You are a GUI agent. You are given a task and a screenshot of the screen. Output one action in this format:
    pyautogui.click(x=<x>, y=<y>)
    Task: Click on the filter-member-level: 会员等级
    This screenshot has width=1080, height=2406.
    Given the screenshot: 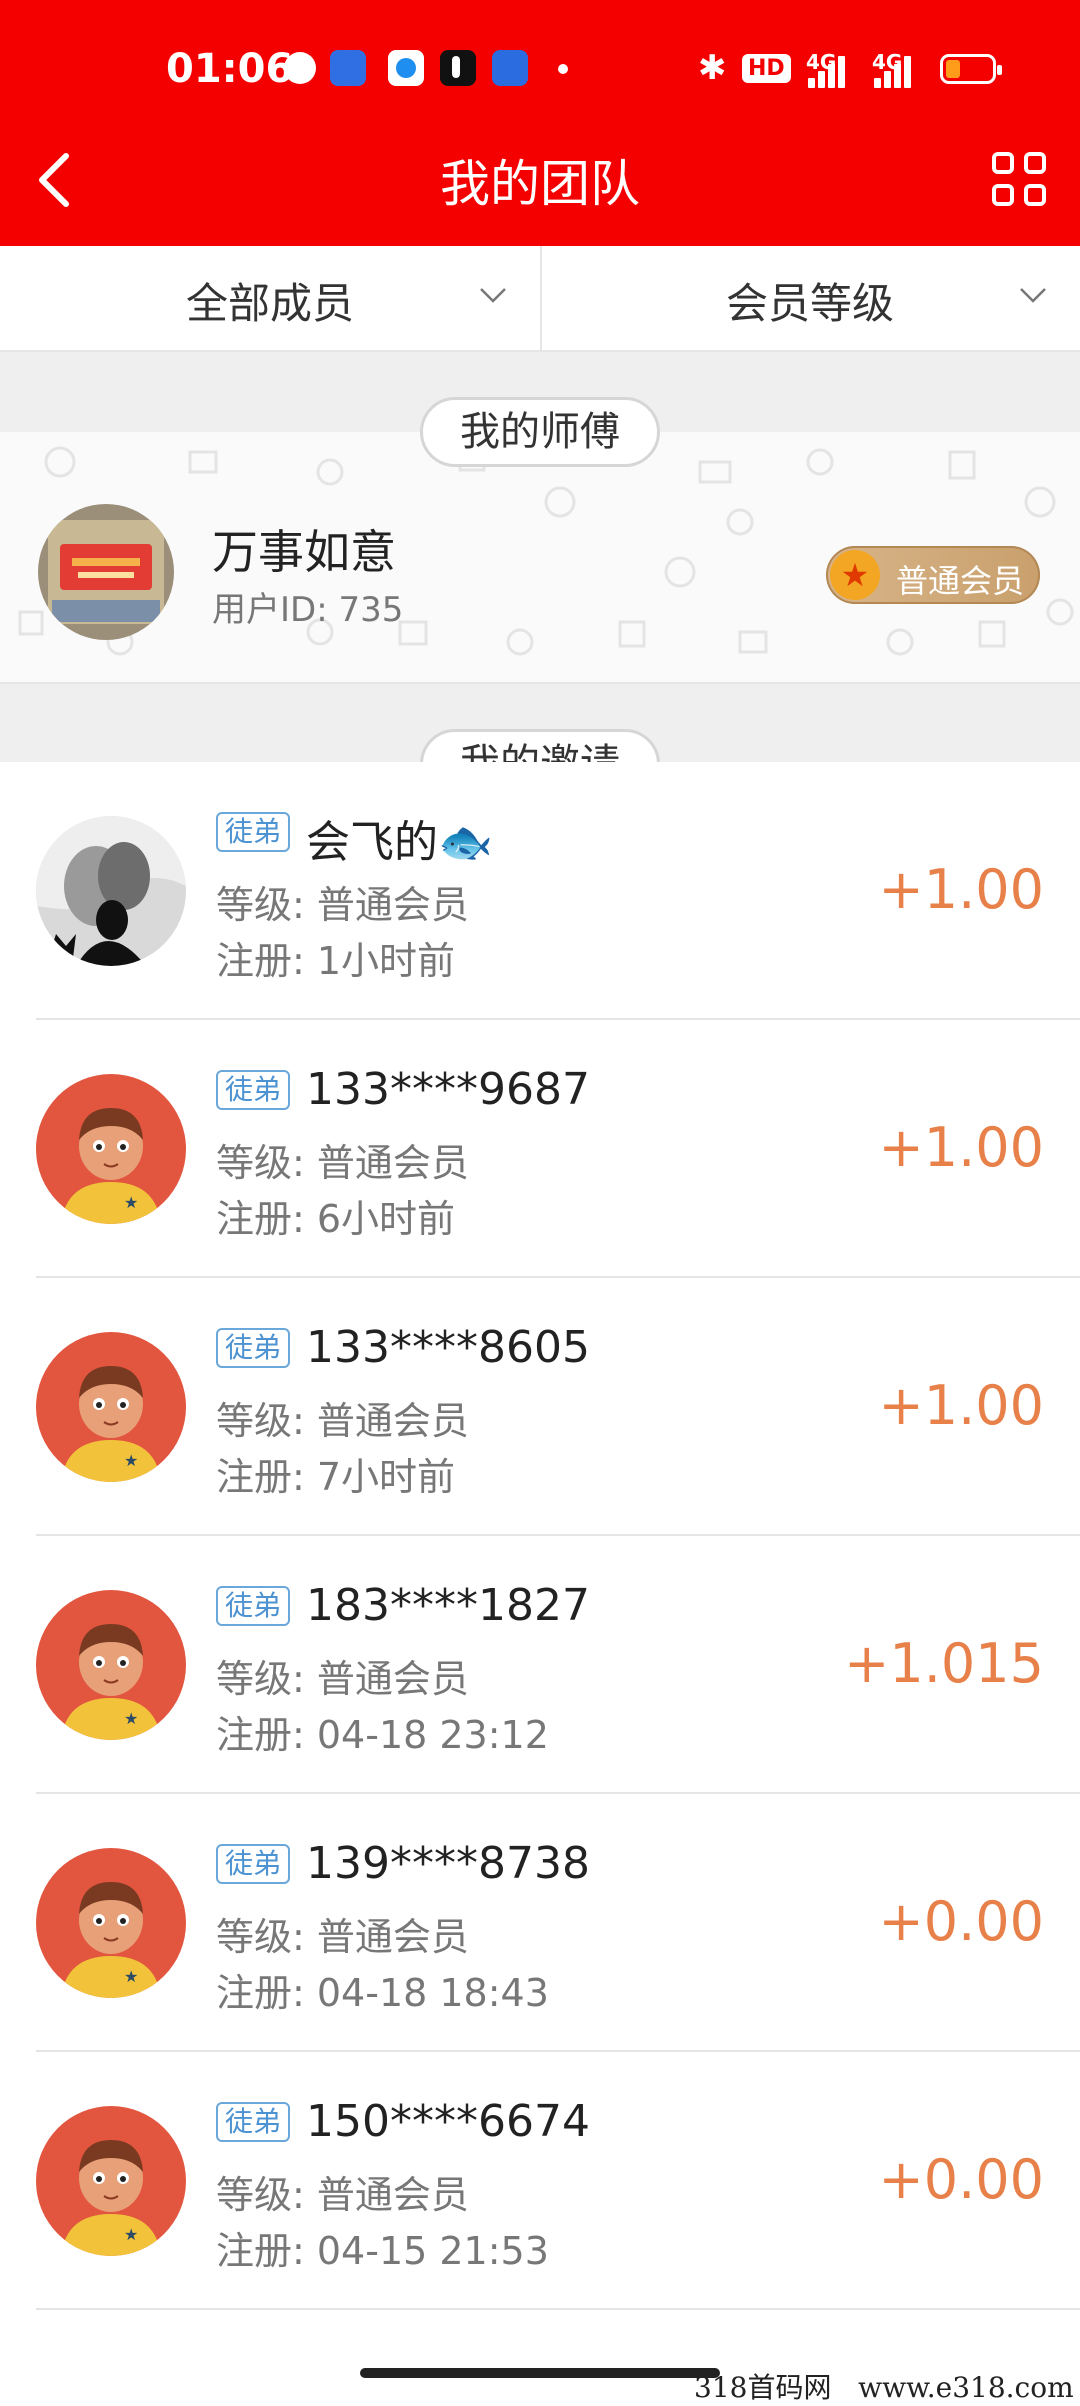 What is the action you would take?
    pyautogui.click(x=810, y=298)
    